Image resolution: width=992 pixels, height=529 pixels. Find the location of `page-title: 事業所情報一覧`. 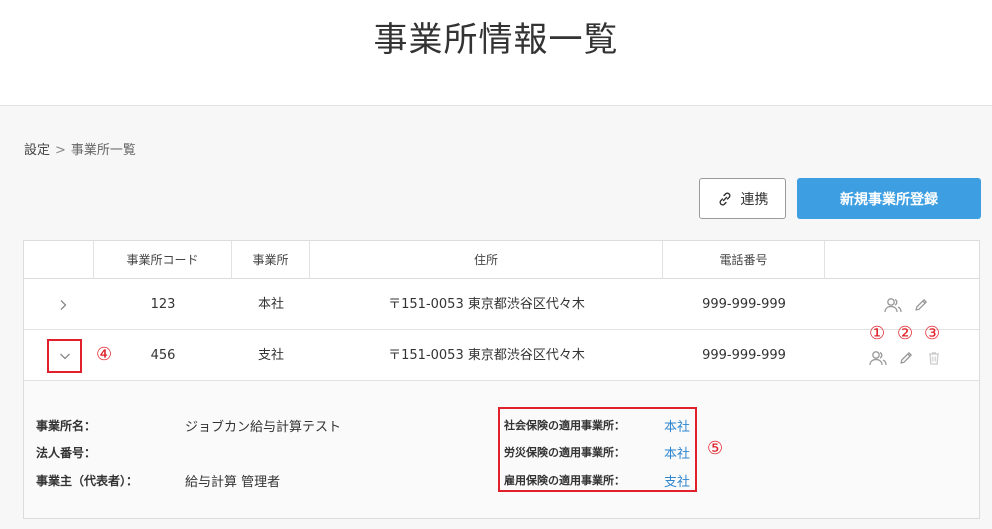

page-title: 事業所情報一覧 is located at coordinates (496, 40).